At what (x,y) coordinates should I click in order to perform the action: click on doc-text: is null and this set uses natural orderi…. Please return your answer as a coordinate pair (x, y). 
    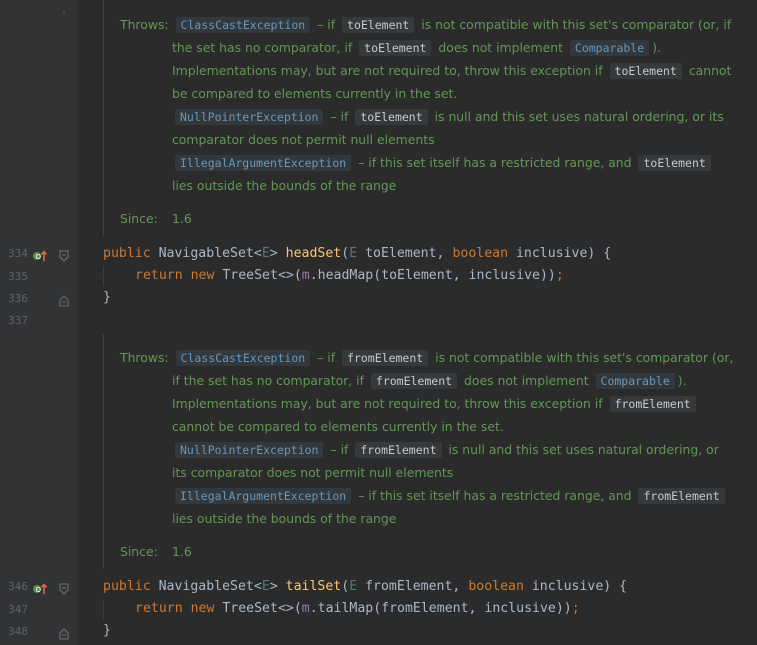
    Looking at the image, I should click on (579, 116).